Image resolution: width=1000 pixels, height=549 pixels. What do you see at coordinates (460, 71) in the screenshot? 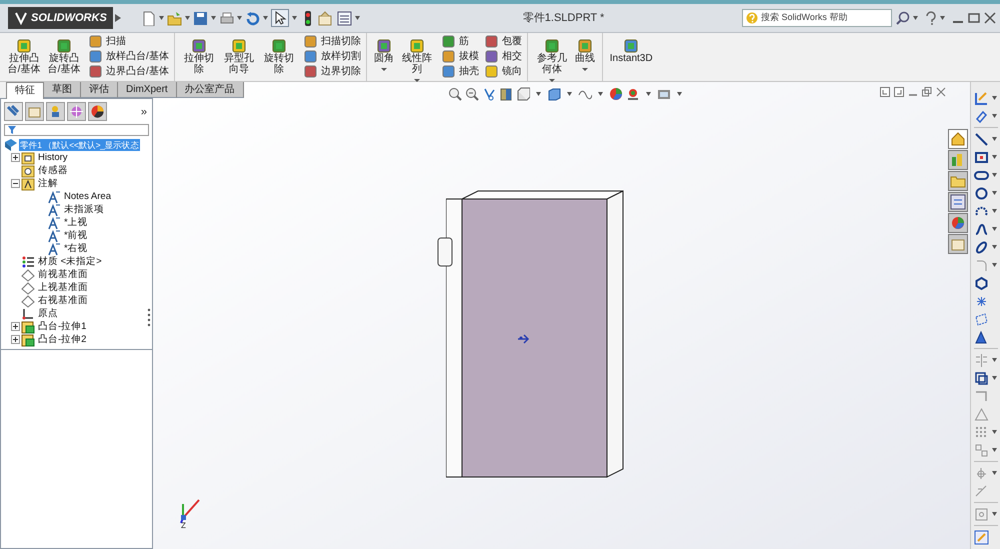
I see `ribbon-command-button: 抽壳` at bounding box center [460, 71].